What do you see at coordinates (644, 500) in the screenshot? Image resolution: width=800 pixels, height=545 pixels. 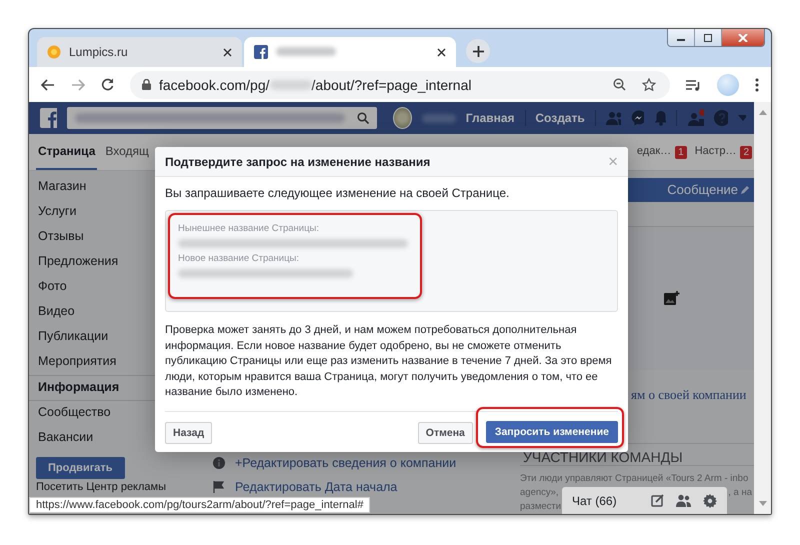 I see `chat-bar: Чат (66)` at bounding box center [644, 500].